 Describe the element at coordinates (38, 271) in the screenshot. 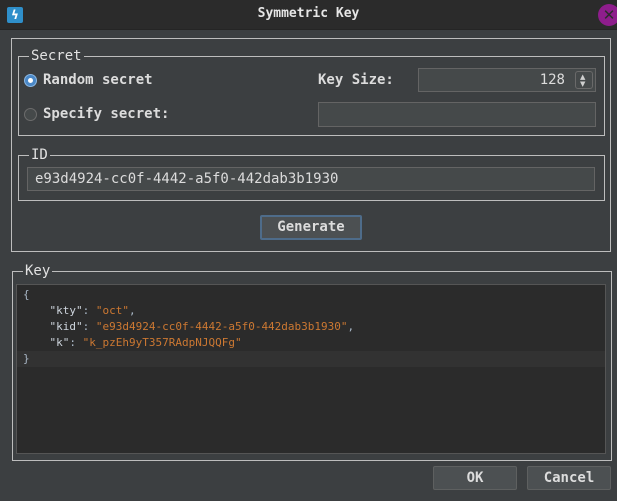

I see `key-legend: Key` at that location.